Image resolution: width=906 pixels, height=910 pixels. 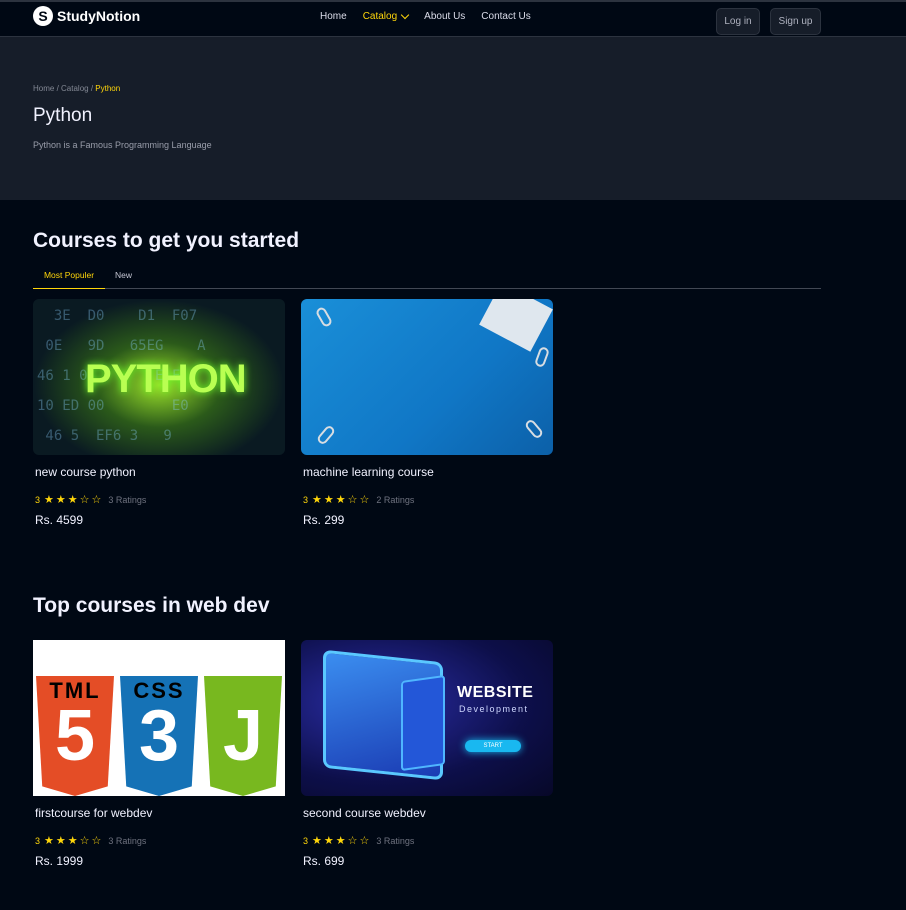 I want to click on course-title: firstcourse for webdev, so click(x=159, y=813).